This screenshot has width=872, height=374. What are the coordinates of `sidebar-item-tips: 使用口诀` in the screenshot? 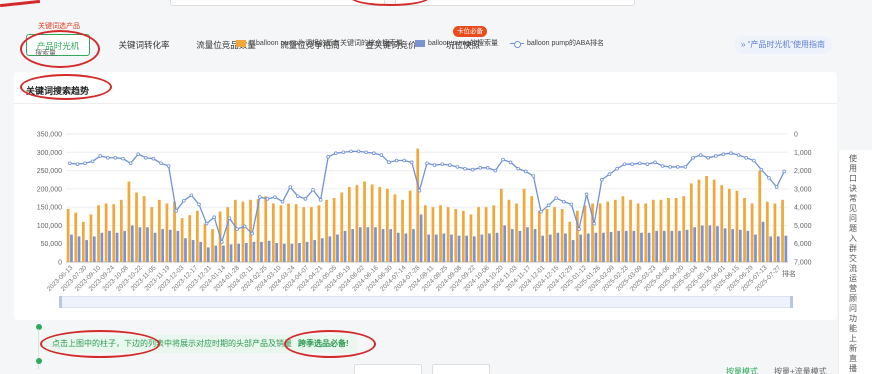 It's located at (853, 174).